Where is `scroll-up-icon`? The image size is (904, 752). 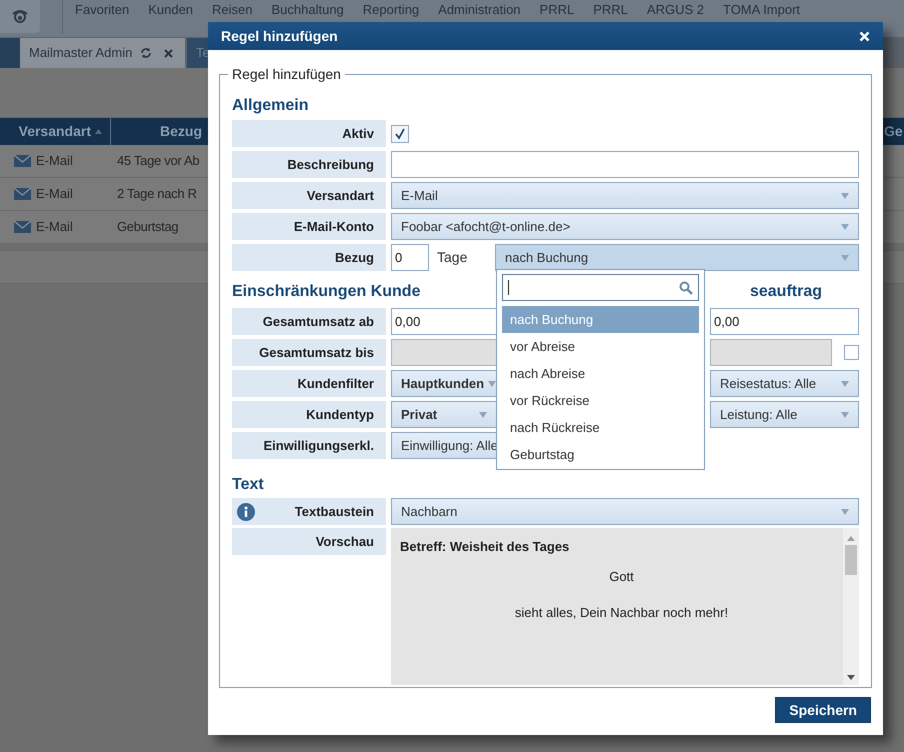 scroll-up-icon is located at coordinates (851, 538).